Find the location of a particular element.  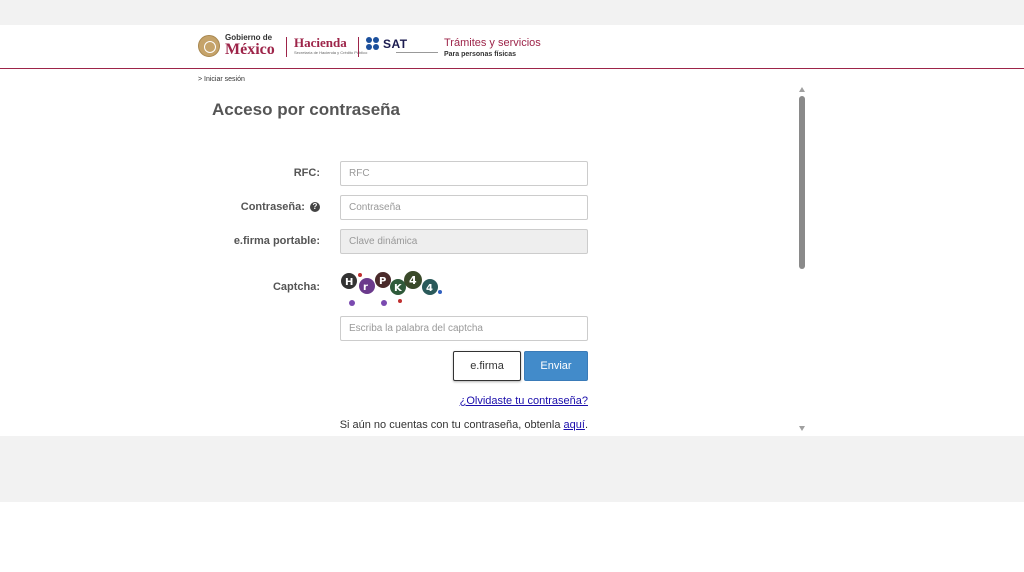

captcha-image: H r P K 4 4 is located at coordinates (391, 288).